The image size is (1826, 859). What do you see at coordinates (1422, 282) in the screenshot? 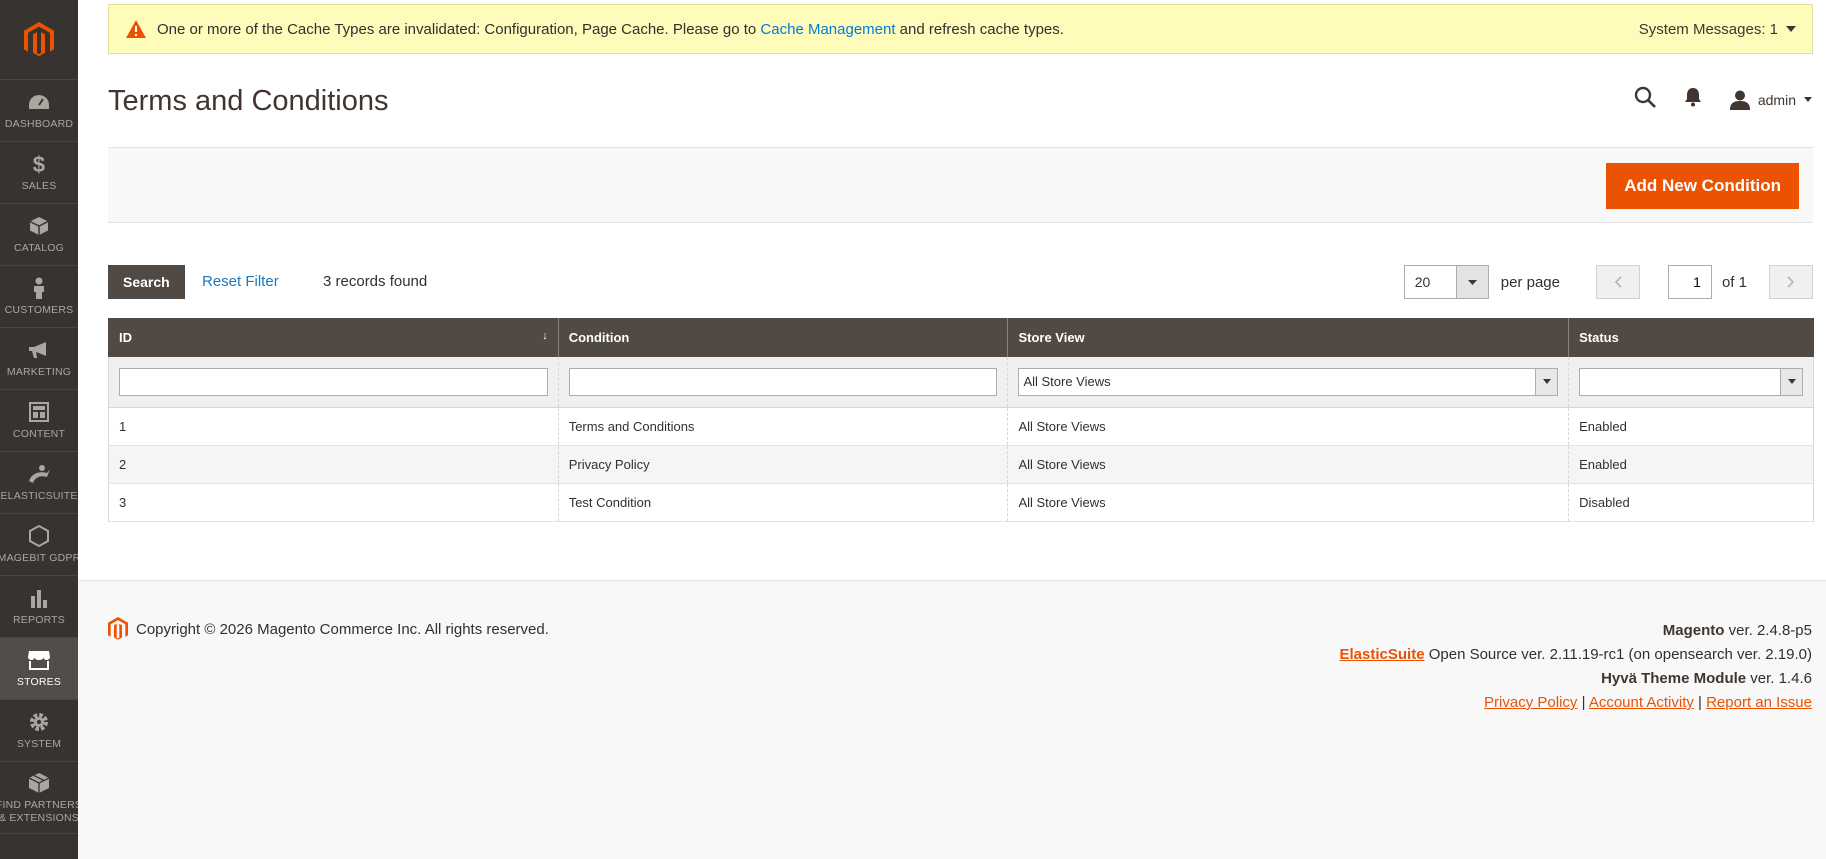
I see `per-page-value: 20` at bounding box center [1422, 282].